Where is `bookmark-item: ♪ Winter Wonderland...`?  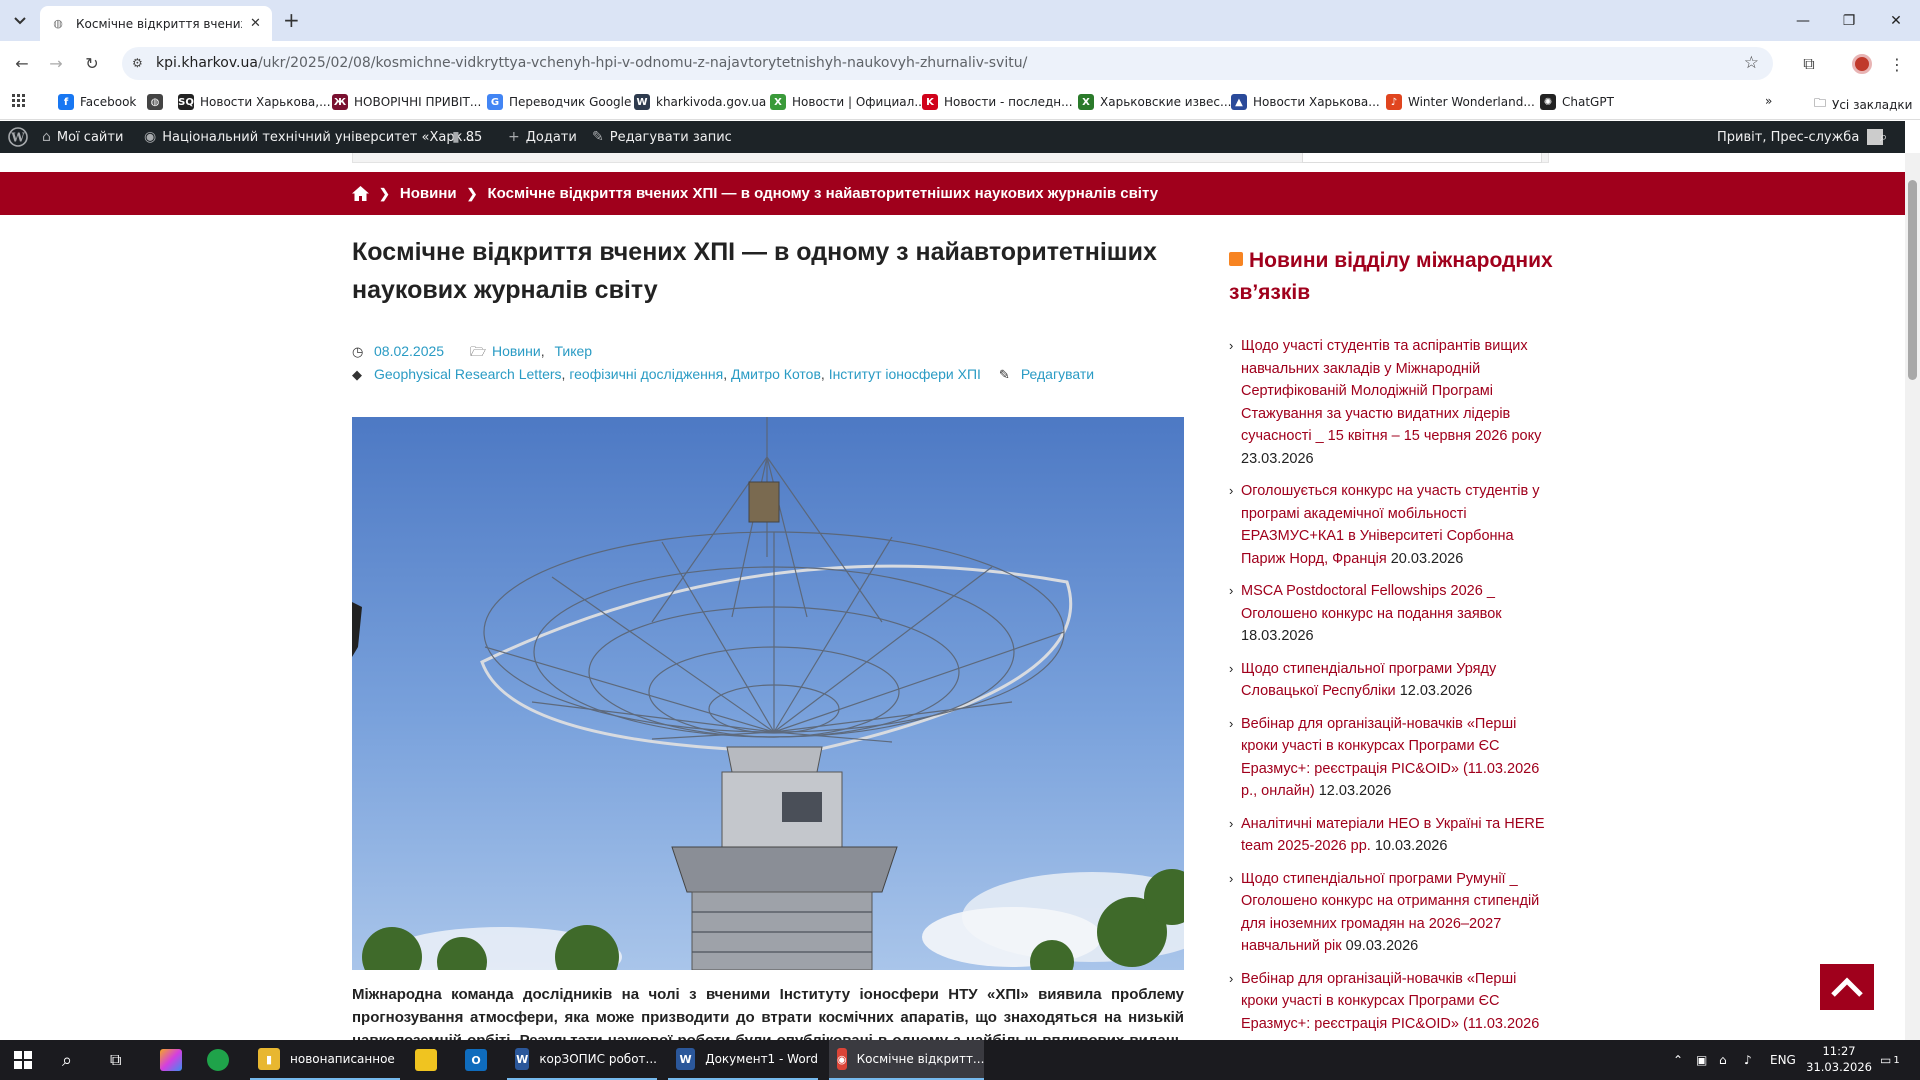
bookmark-item: ♪ Winter Wonderland... is located at coordinates (1460, 102).